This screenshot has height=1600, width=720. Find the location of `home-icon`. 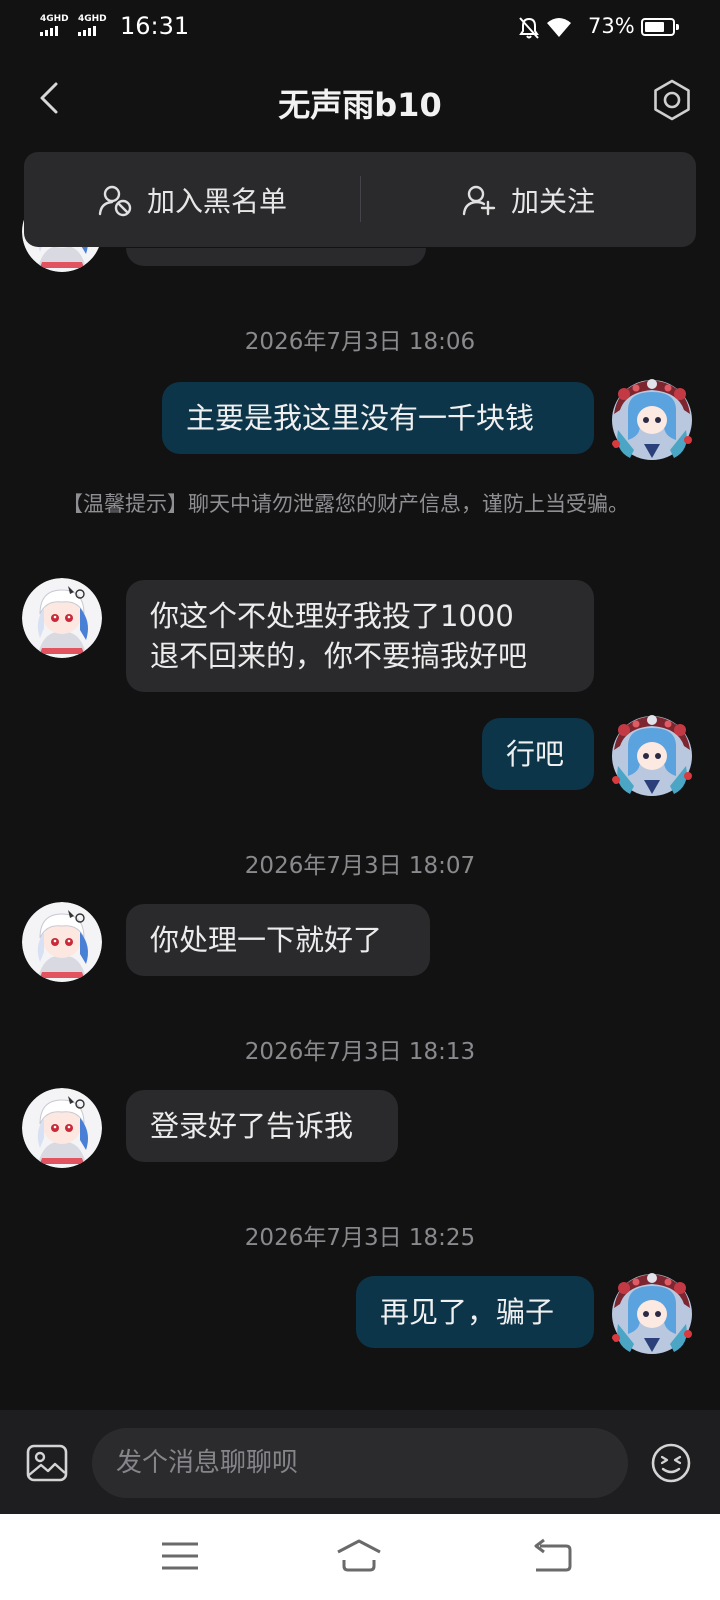

home-icon is located at coordinates (359, 1556).